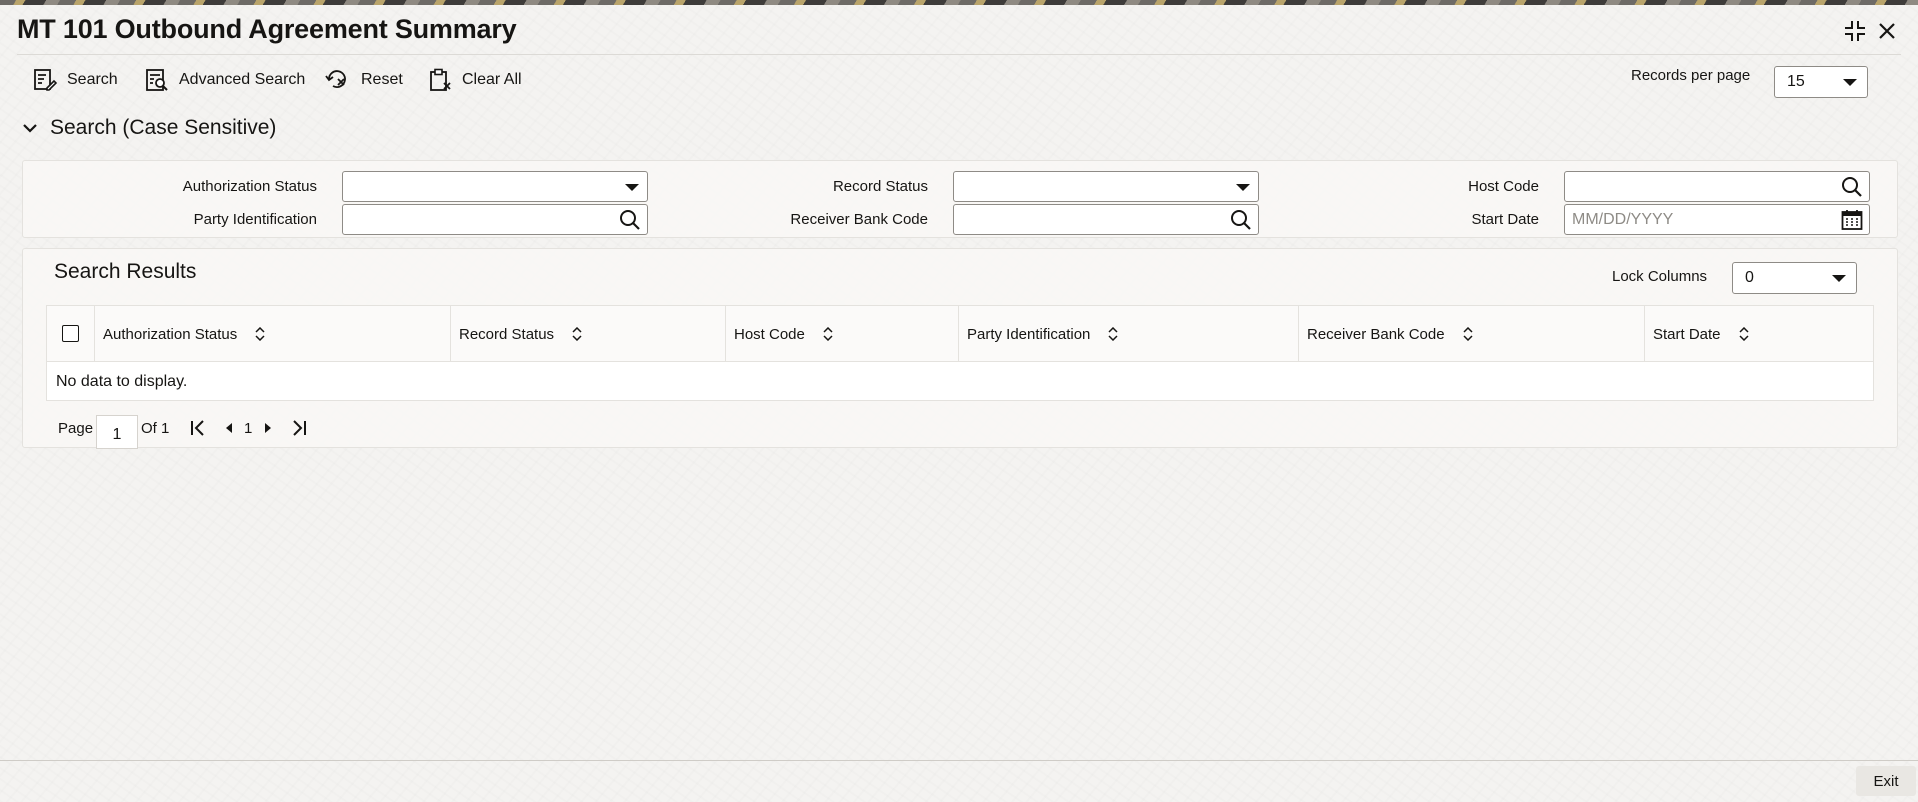  I want to click on collapse-icon, so click(1855, 31).